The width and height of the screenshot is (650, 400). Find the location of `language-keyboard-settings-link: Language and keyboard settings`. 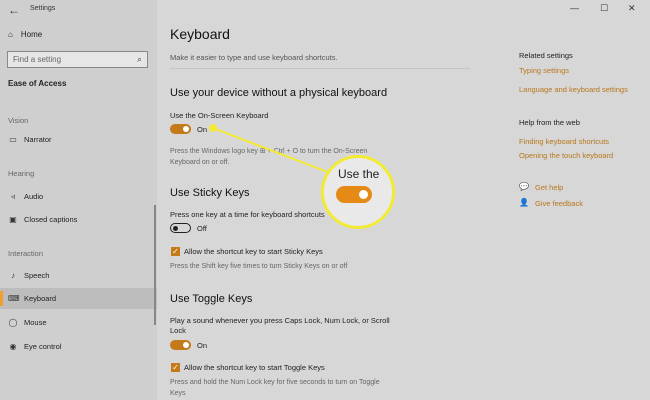

language-keyboard-settings-link: Language and keyboard settings is located at coordinates (573, 89).